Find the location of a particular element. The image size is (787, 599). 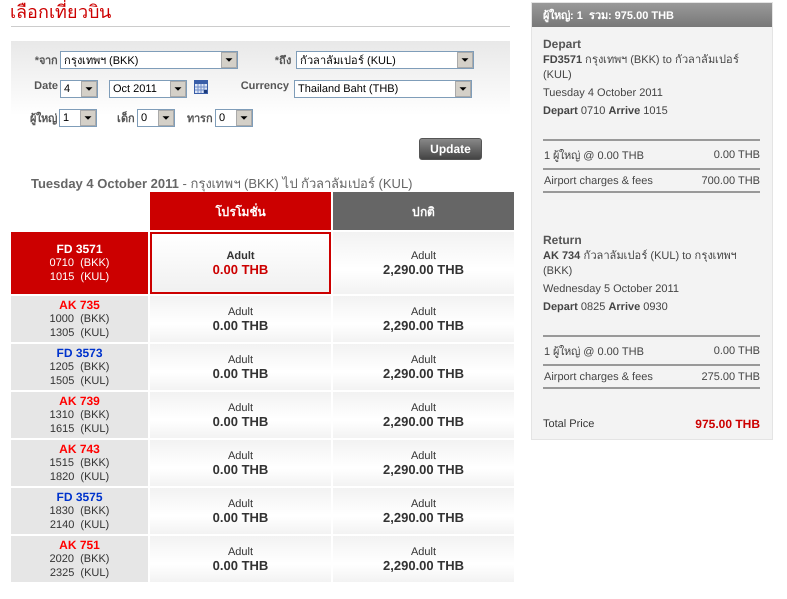

arrival-time: 1015 (KUL) is located at coordinates (79, 277).